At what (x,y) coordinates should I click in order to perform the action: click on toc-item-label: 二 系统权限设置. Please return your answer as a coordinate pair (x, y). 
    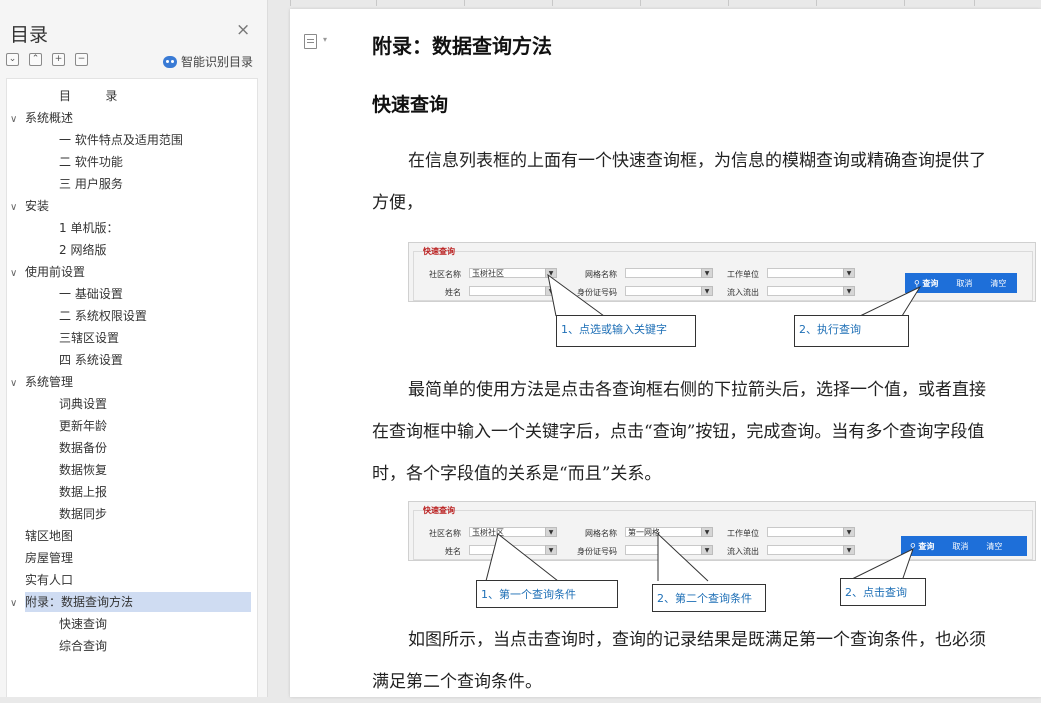
    Looking at the image, I should click on (103, 316).